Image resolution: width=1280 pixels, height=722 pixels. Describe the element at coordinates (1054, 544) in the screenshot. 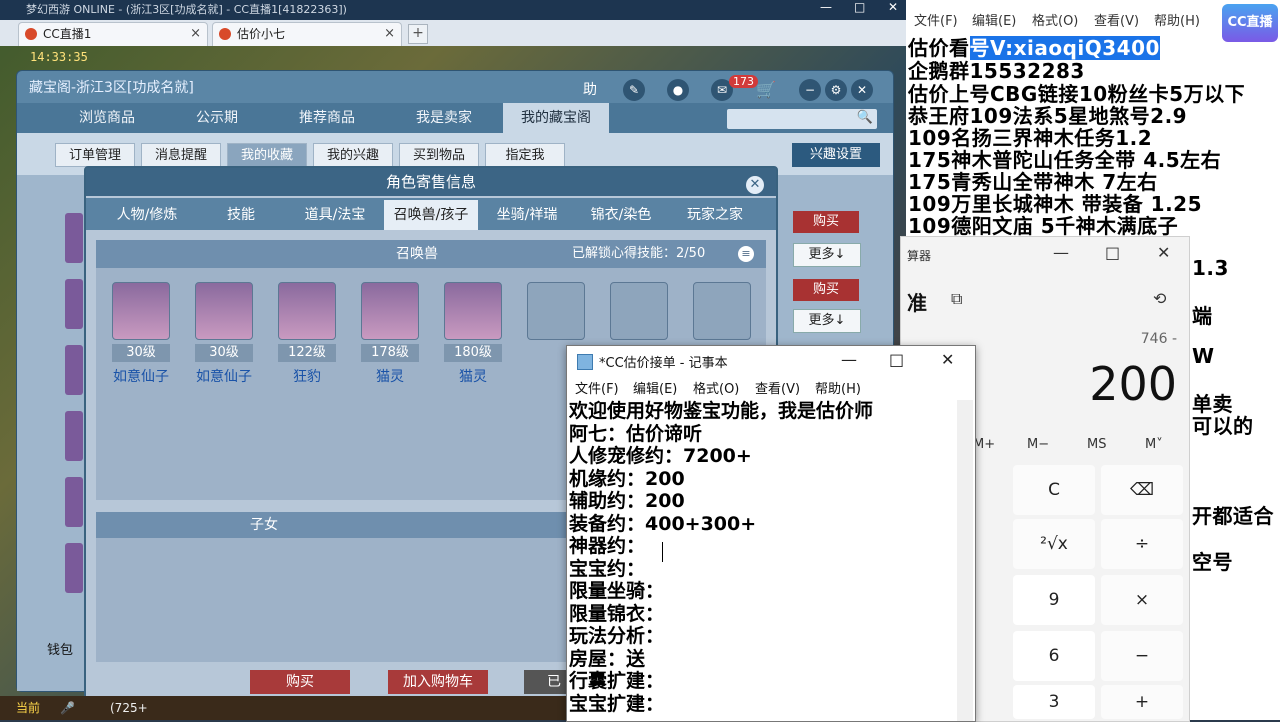

I see `sqrt-button: ²√x` at that location.